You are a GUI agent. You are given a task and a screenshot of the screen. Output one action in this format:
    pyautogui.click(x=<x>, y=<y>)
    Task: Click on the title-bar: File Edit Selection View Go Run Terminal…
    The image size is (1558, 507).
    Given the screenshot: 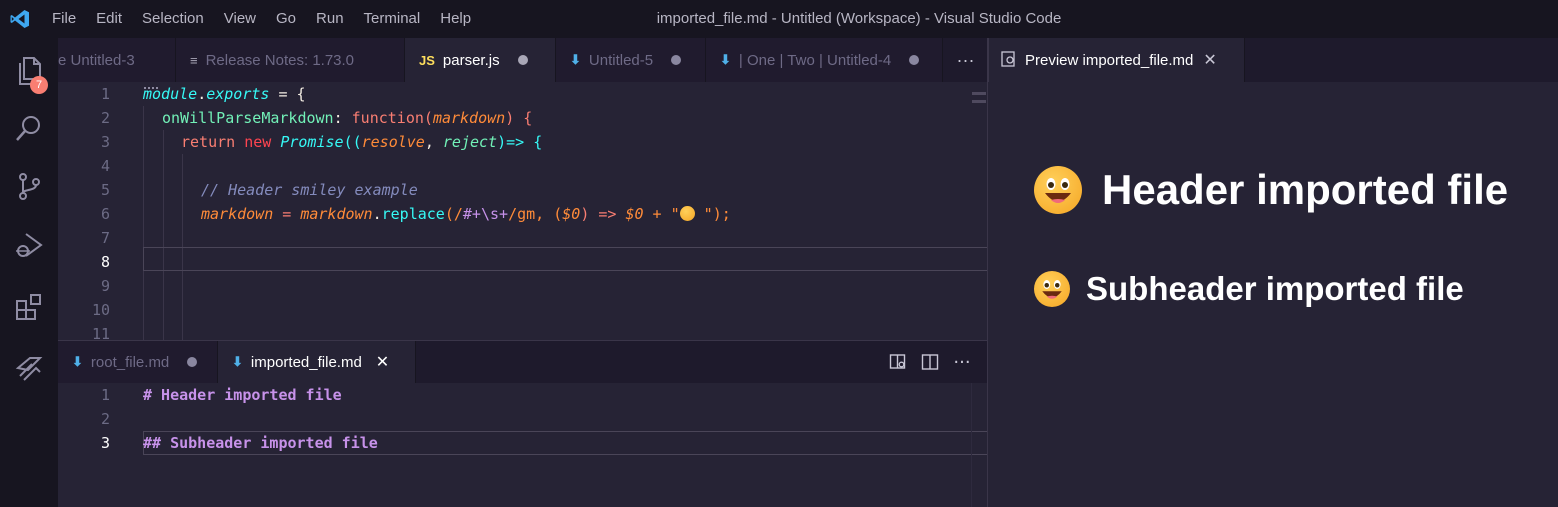 What is the action you would take?
    pyautogui.click(x=779, y=19)
    